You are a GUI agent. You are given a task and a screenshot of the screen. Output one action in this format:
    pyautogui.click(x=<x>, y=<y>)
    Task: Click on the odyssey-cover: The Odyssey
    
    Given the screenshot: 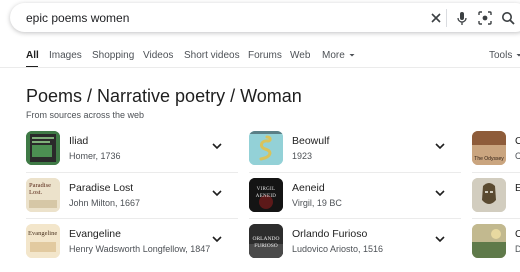 What is the action you would take?
    pyautogui.click(x=489, y=148)
    